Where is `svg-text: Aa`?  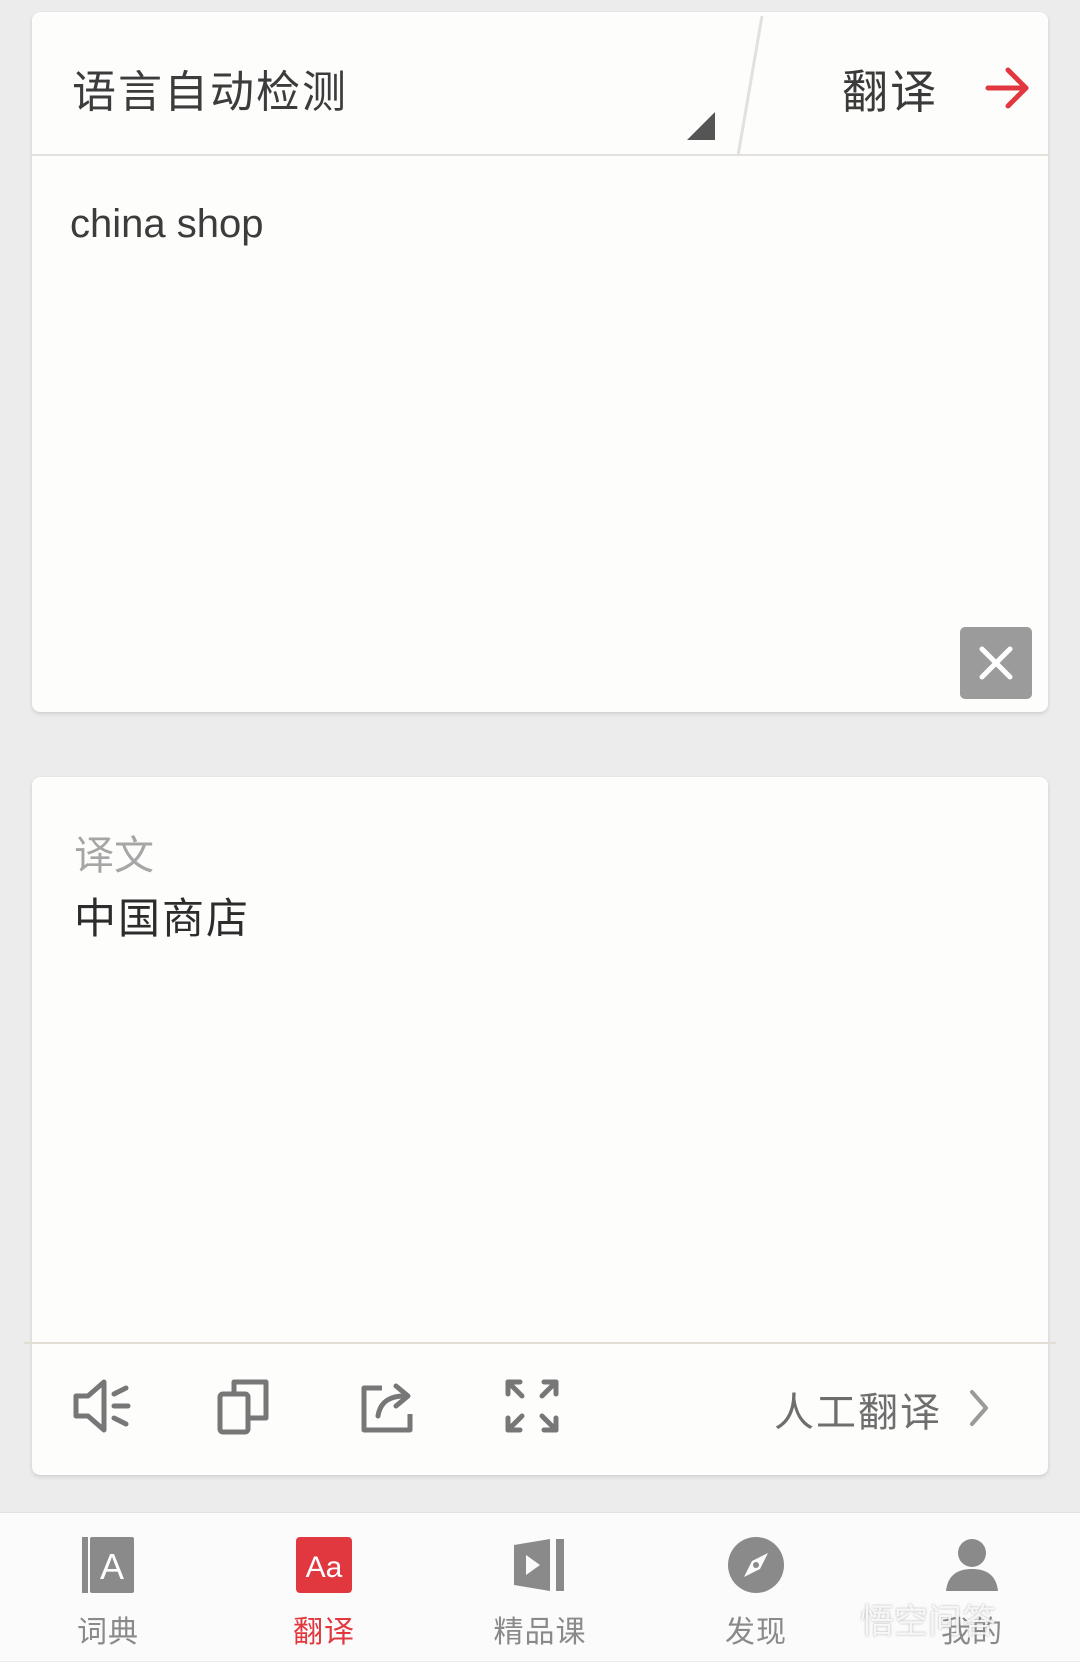
svg-text: Aa is located at coordinates (324, 1567).